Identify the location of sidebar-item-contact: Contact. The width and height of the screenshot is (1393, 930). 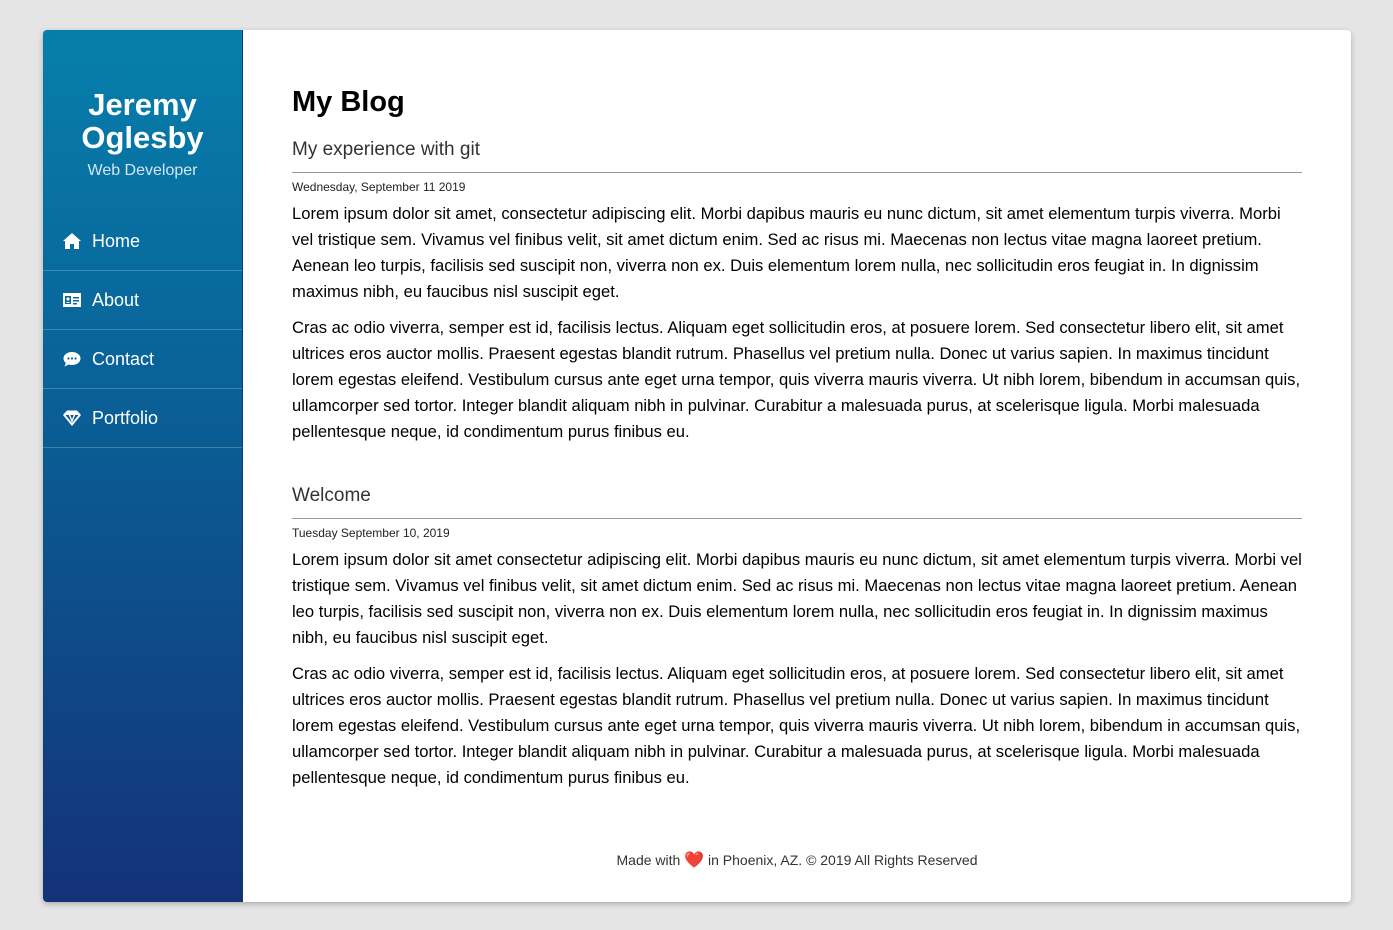
(142, 359).